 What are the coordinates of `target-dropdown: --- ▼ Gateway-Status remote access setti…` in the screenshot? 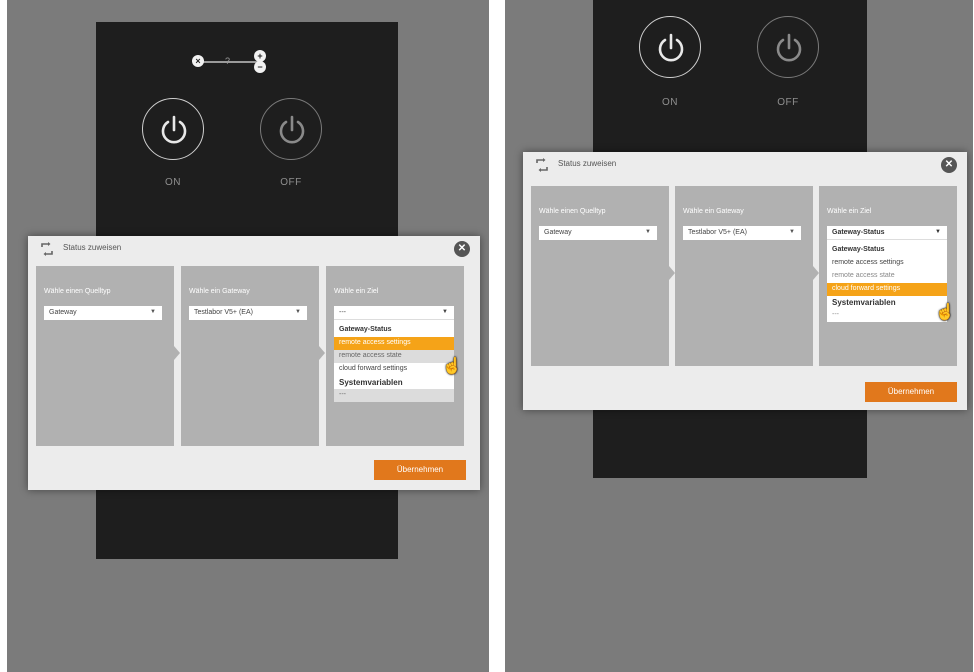 It's located at (394, 354).